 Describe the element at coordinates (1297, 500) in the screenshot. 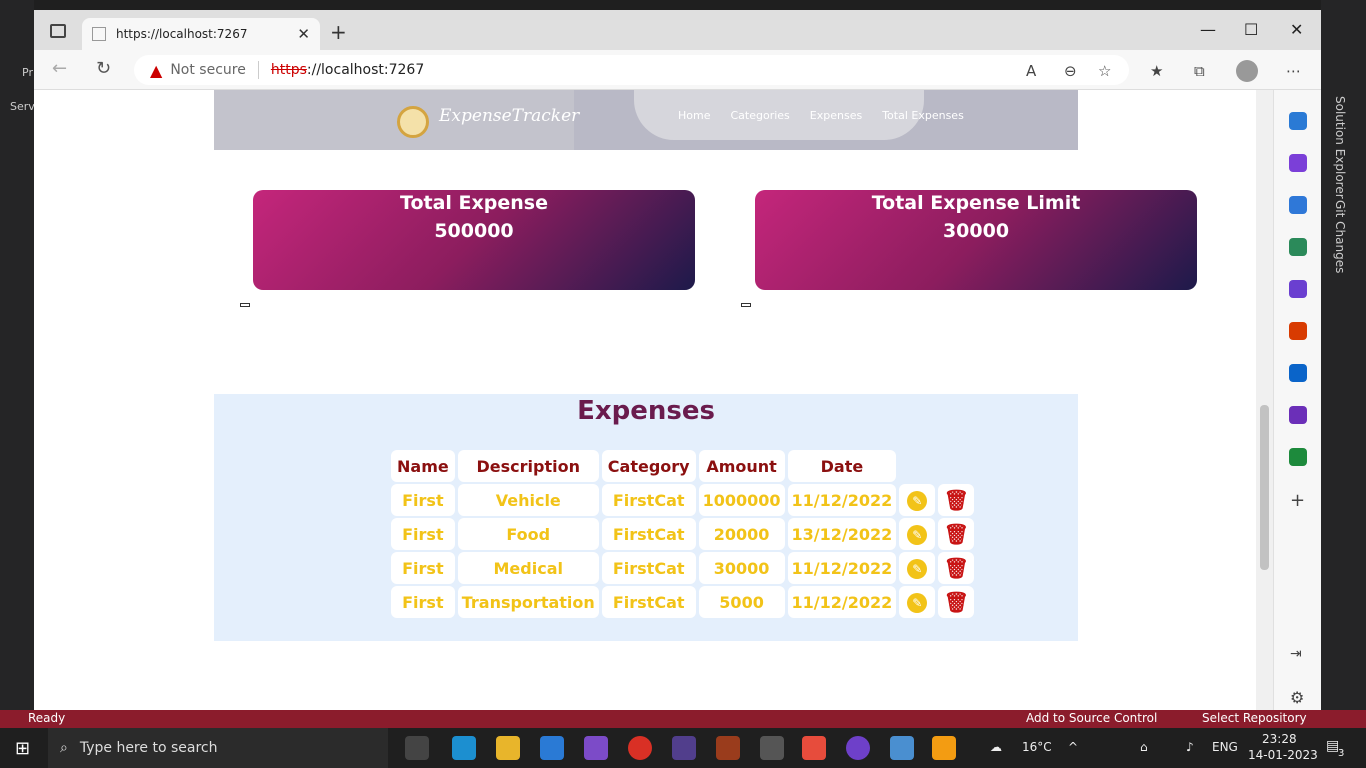

I see `add-icon: +` at that location.